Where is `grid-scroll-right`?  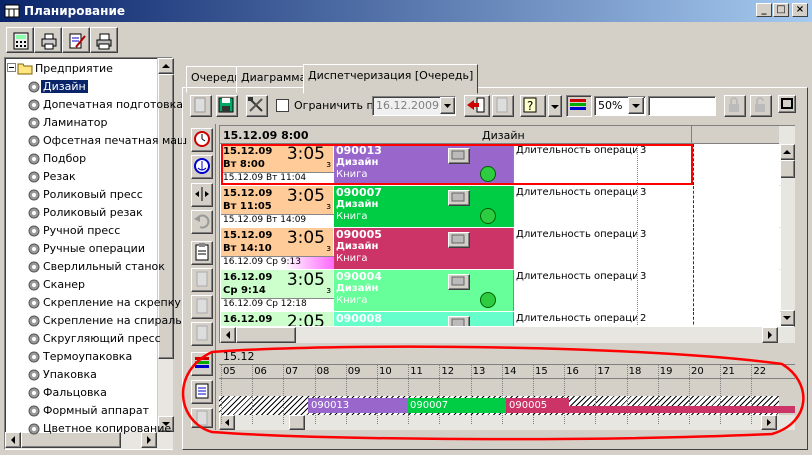 grid-scroll-right is located at coordinates (770, 335).